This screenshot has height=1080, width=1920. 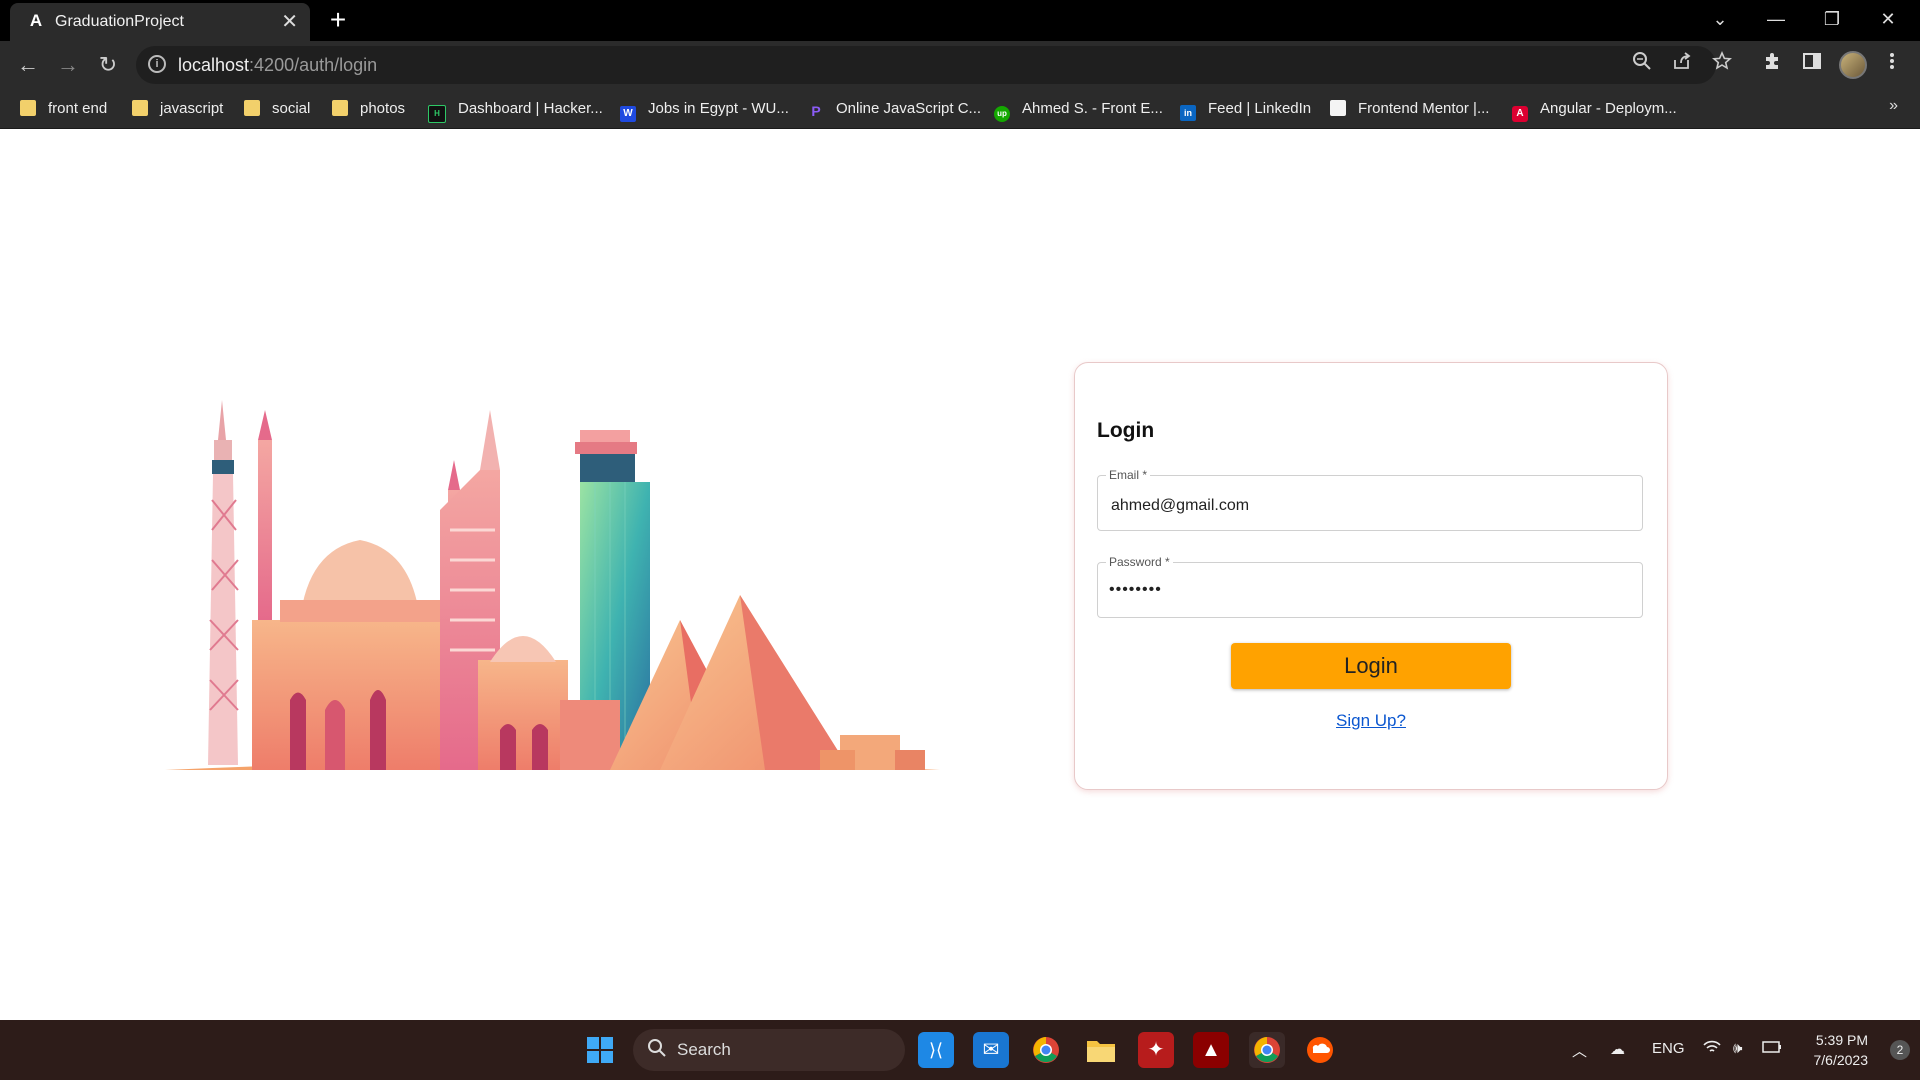 I want to click on chrome-icon, so click(x=1046, y=1050).